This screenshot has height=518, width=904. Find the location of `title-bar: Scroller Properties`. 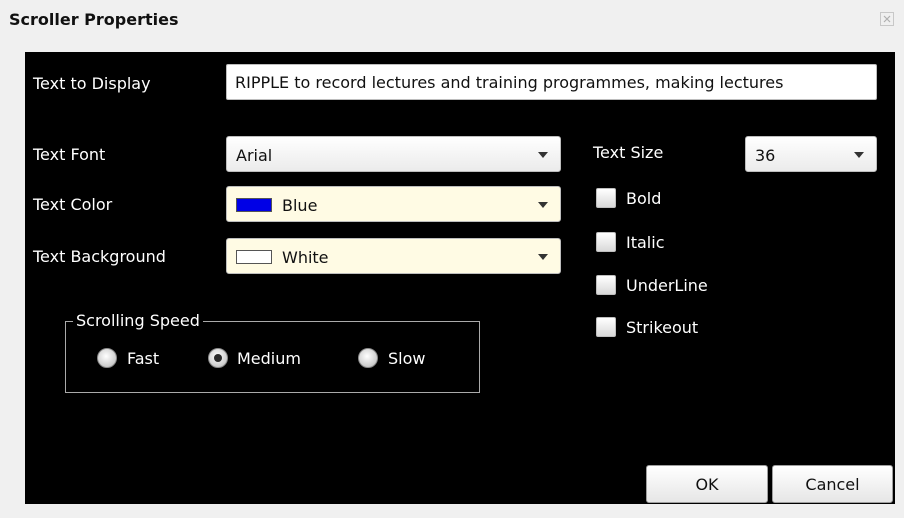

title-bar: Scroller Properties is located at coordinates (452, 21).